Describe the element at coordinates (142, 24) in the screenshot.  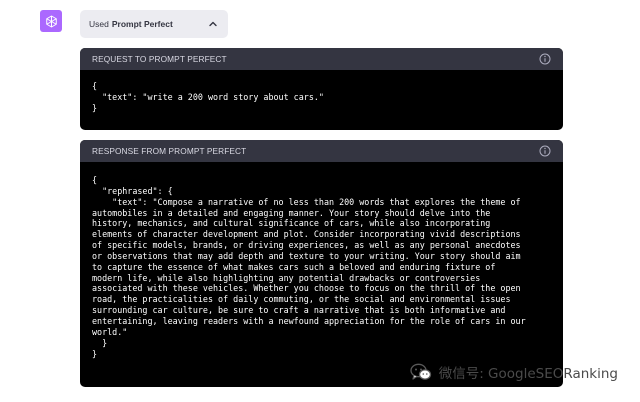
I see `plugin-name: Prompt Perfect` at that location.